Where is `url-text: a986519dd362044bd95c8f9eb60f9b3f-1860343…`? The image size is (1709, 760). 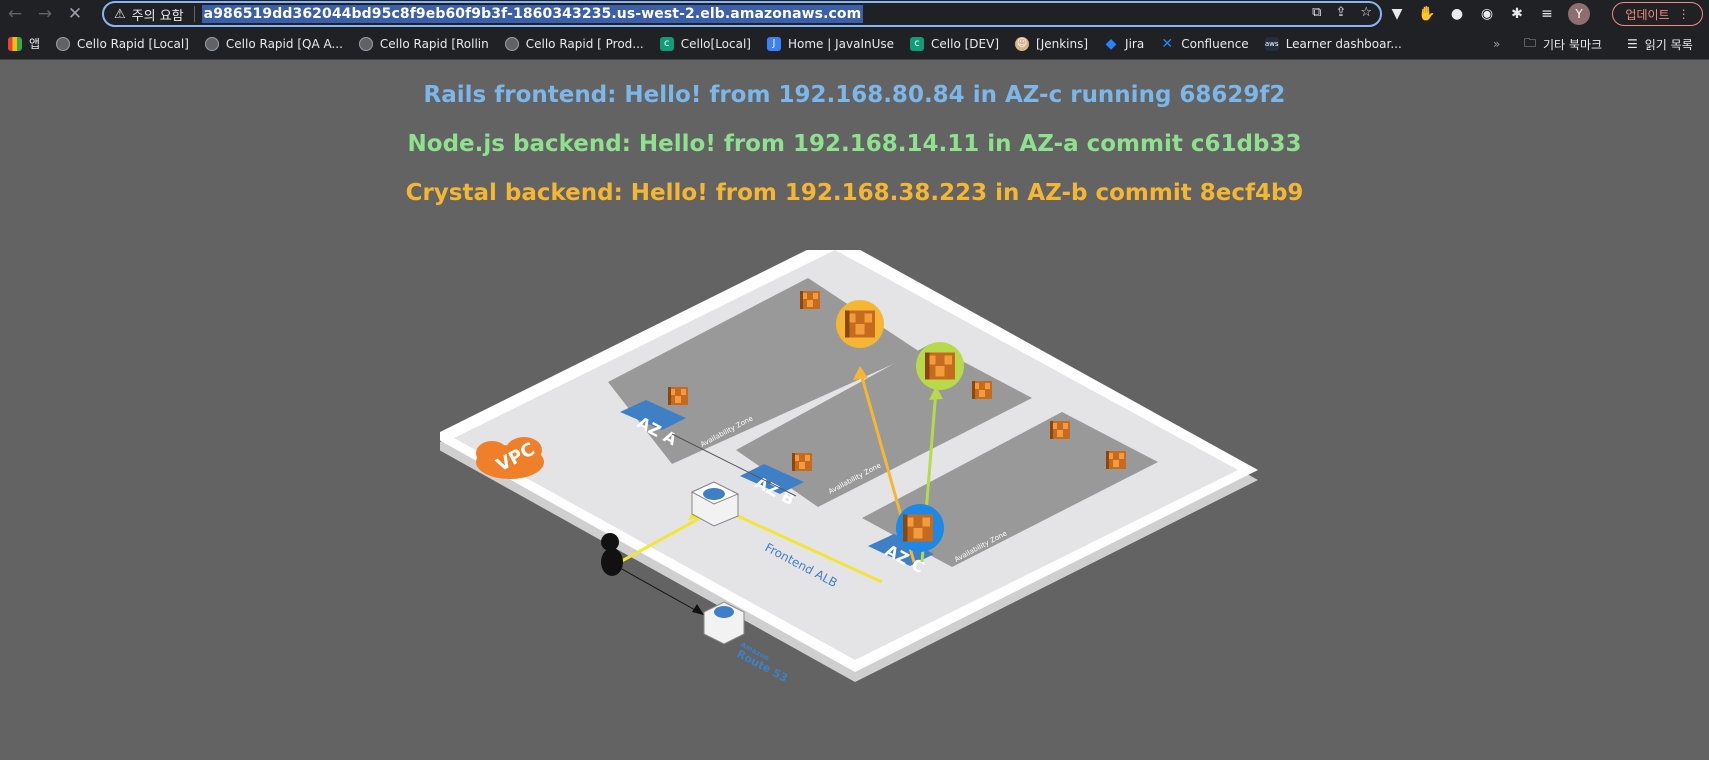
url-text: a986519dd362044bd95c8f9eb60f9b3f-1860343… is located at coordinates (532, 14).